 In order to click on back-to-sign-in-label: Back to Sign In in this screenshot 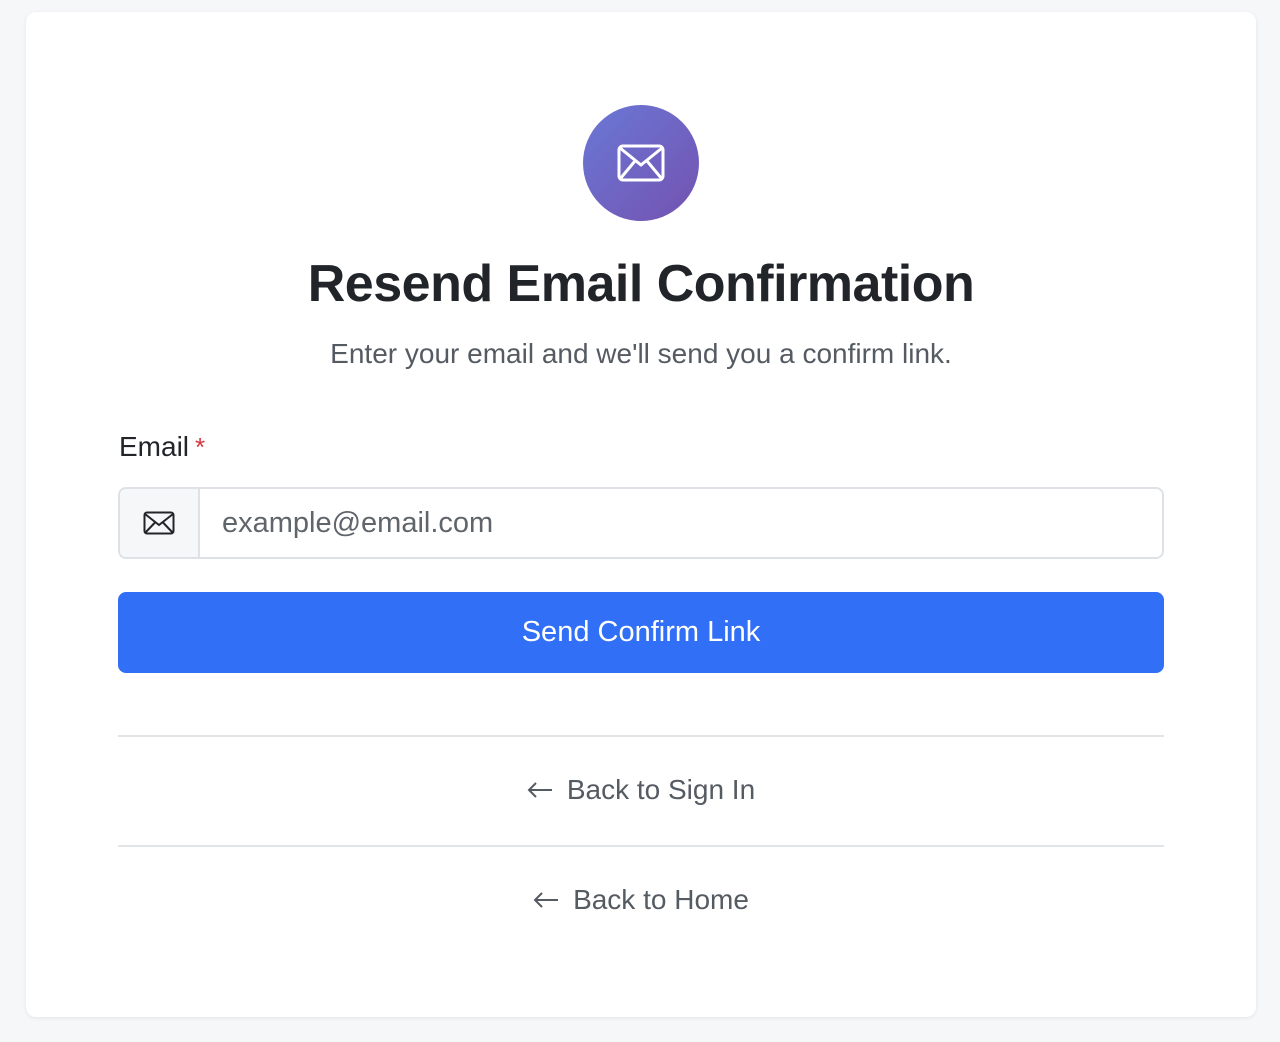, I will do `click(661, 789)`.